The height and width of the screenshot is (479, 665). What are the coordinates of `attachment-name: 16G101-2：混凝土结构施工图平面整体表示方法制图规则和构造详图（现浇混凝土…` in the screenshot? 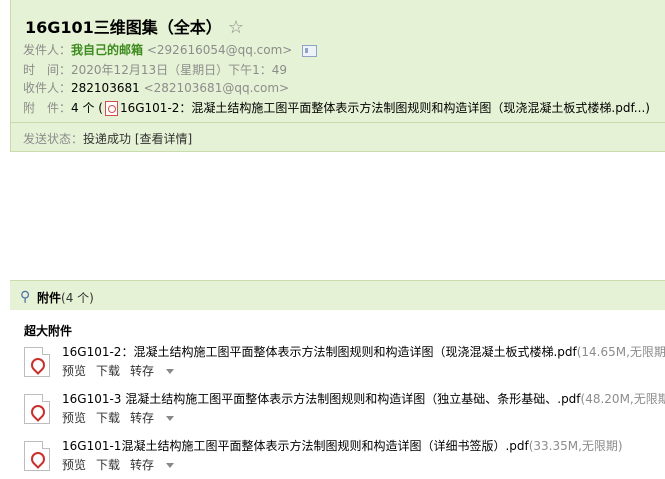 It's located at (363, 351).